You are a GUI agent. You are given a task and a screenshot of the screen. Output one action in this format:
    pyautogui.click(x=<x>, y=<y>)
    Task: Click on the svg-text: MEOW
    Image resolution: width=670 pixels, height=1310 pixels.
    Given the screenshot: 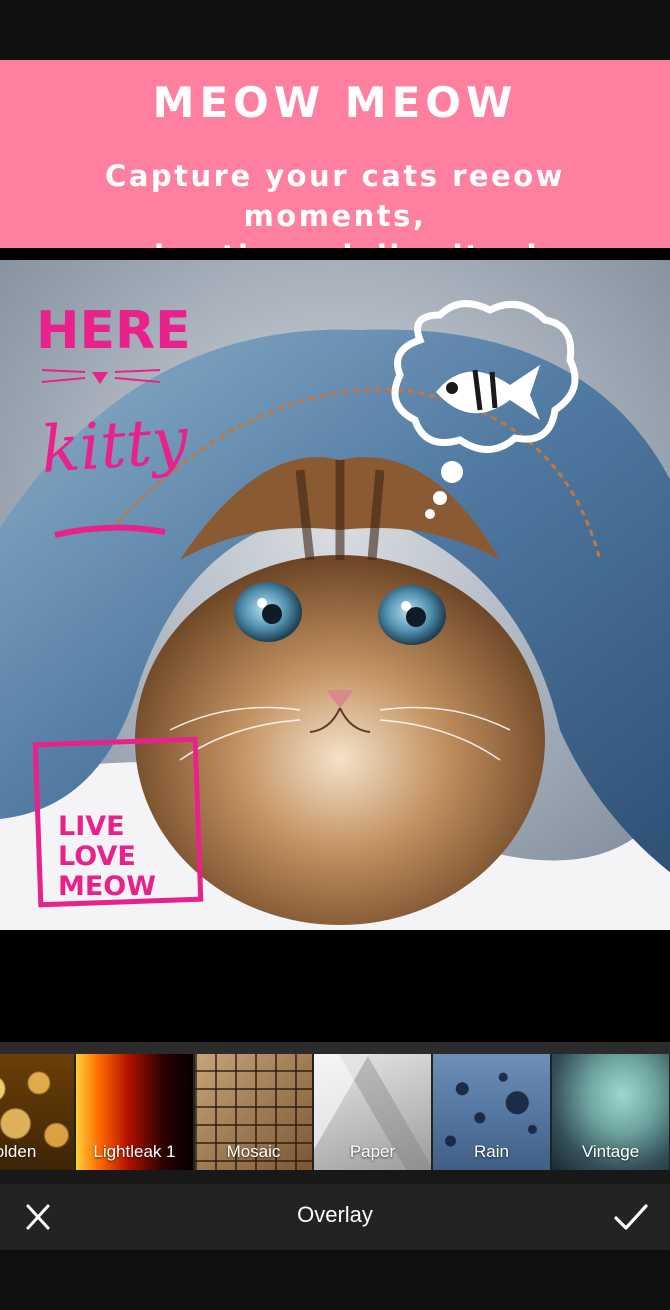 What is the action you would take?
    pyautogui.click(x=107, y=886)
    